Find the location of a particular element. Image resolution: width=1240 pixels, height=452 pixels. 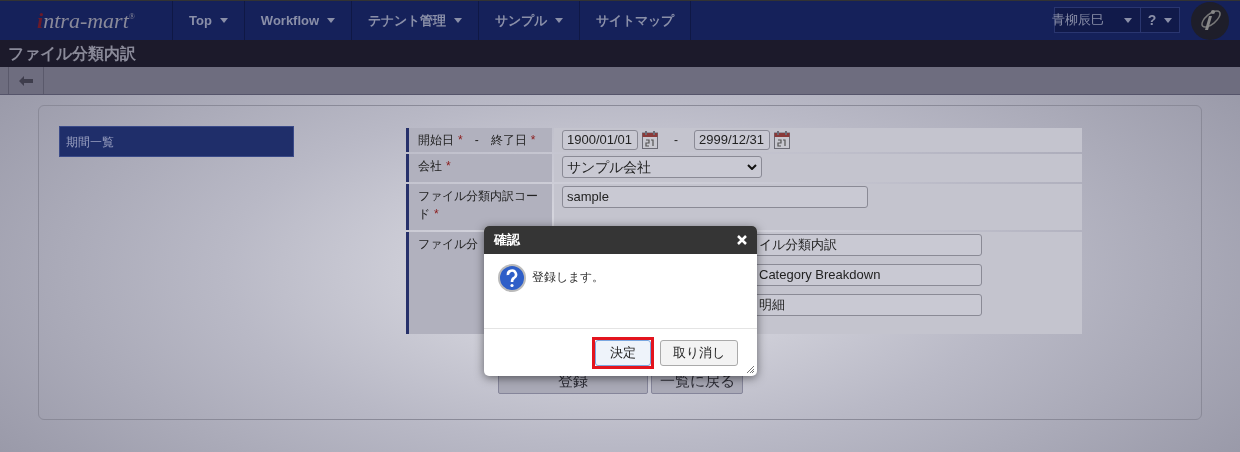

resize-grip-icon is located at coordinates (750, 369).